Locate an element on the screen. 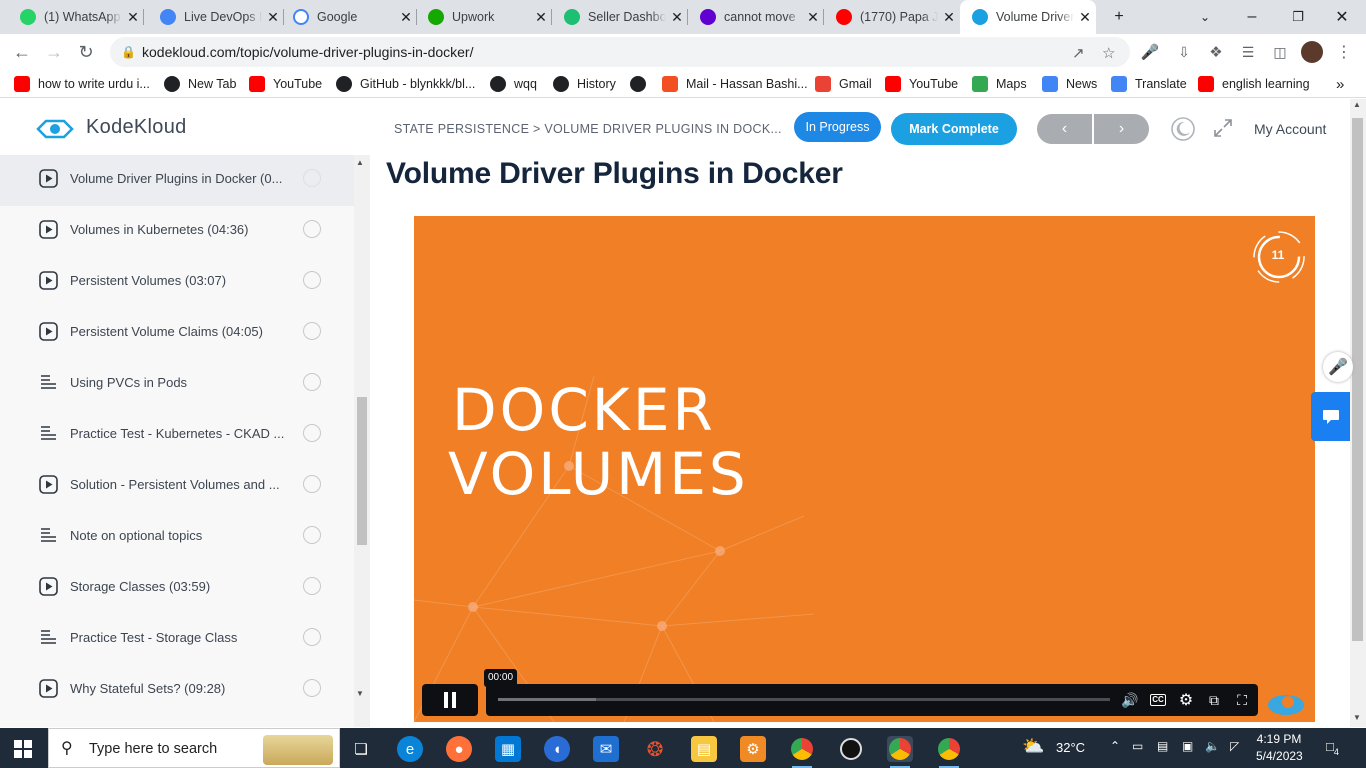 This screenshot has width=1366, height=768. temperature: 32°C is located at coordinates (1070, 747).